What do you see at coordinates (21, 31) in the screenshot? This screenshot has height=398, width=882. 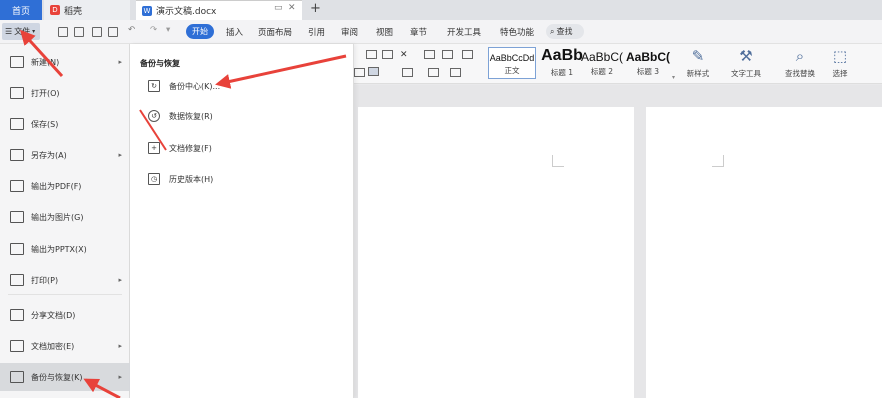 I see `file-menu-button: ☰ 文件 ▾` at bounding box center [21, 31].